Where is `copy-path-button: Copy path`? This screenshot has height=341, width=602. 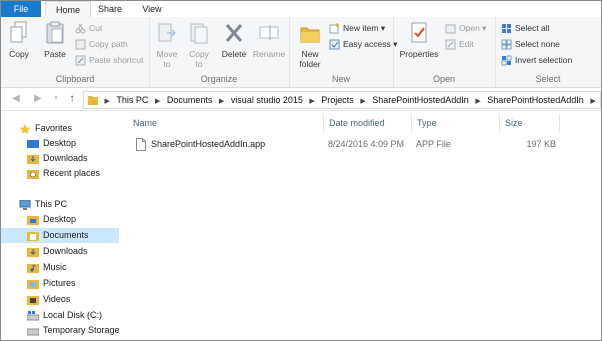
copy-path-button: Copy path is located at coordinates (101, 44).